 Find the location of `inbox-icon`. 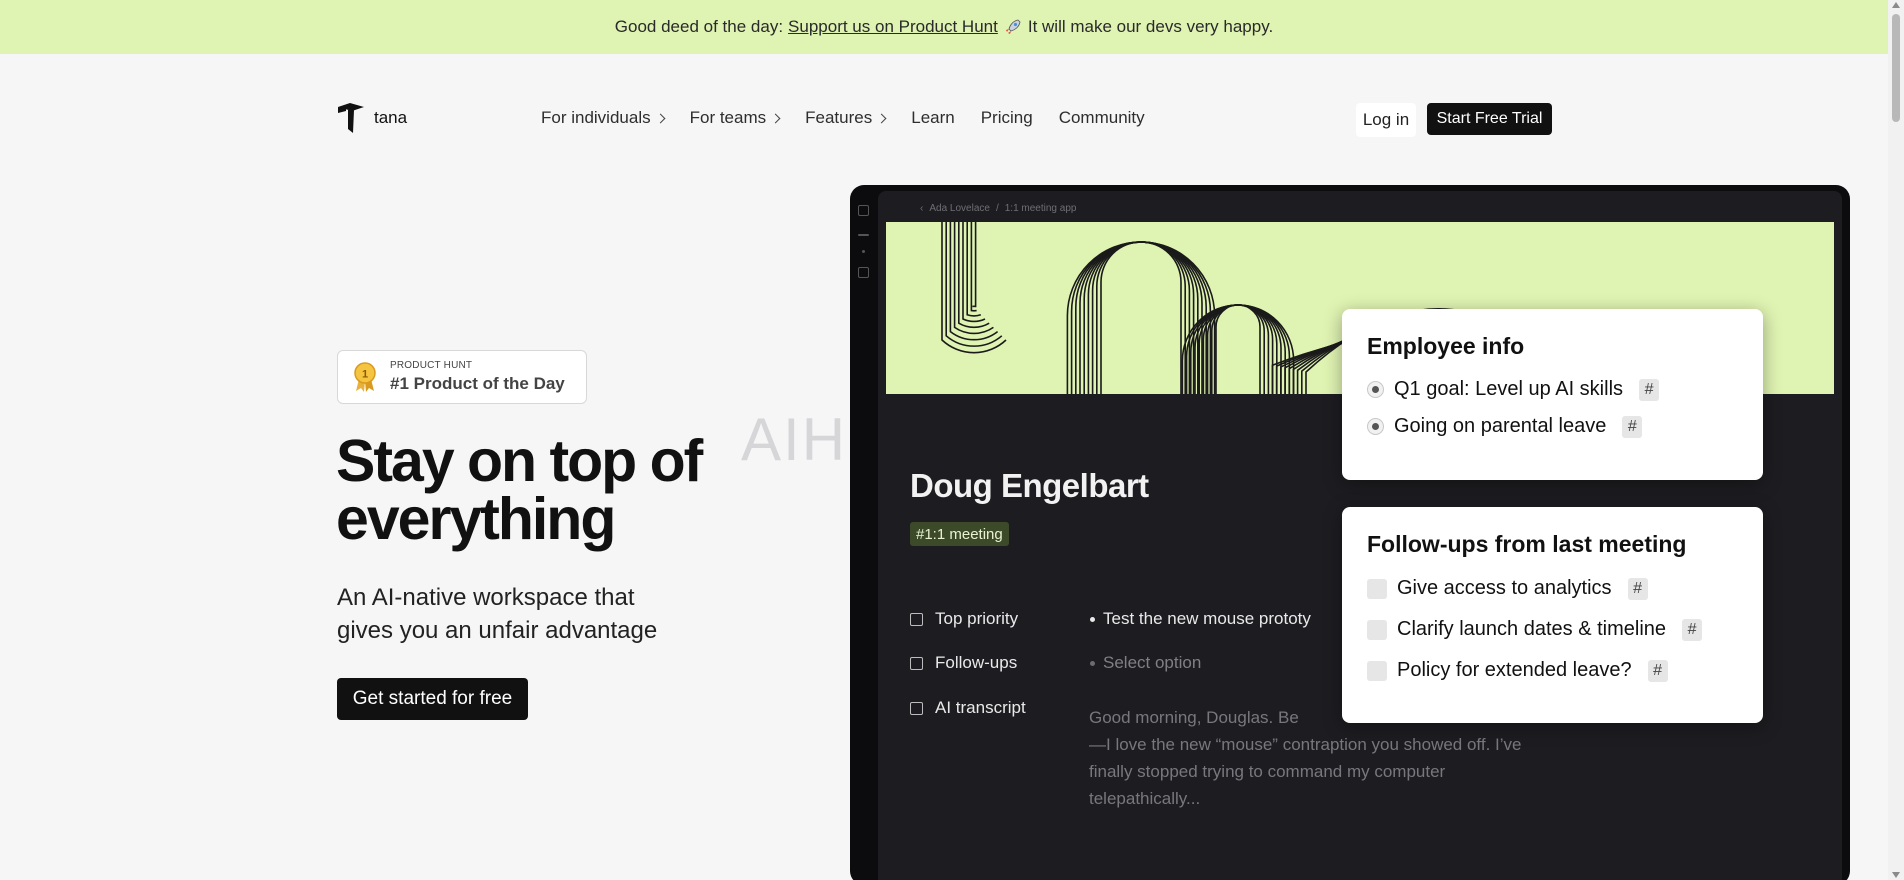

inbox-icon is located at coordinates (863, 272).